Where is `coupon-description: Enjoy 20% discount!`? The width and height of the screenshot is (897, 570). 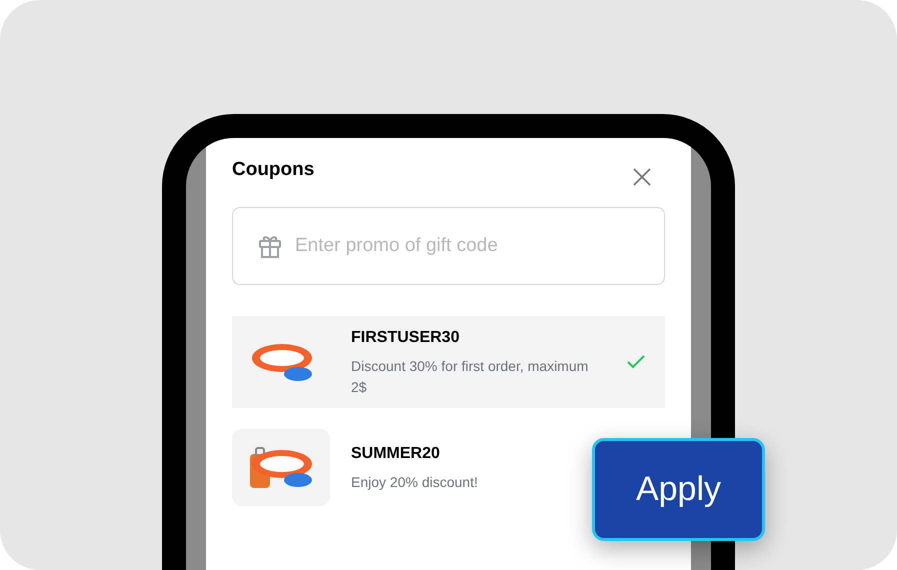
coupon-description: Enjoy 20% discount! is located at coordinates (414, 482).